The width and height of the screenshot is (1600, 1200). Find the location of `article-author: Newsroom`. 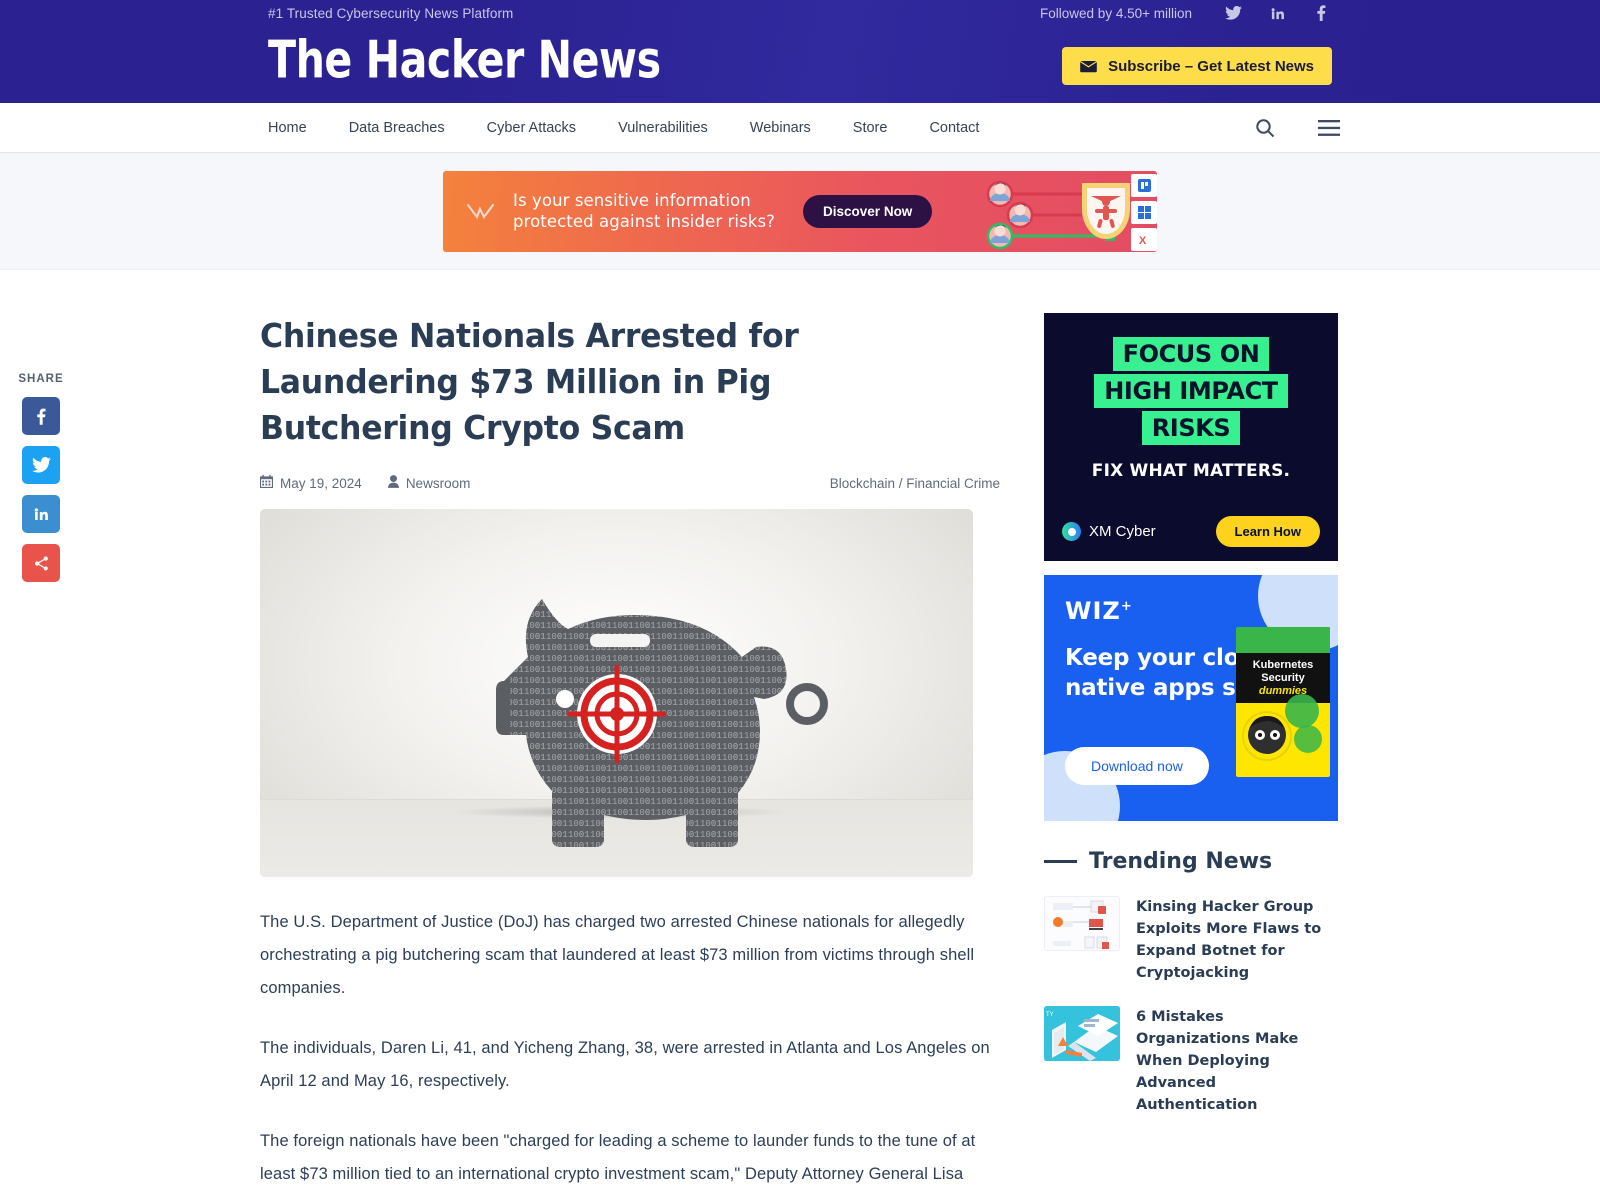

article-author: Newsroom is located at coordinates (429, 483).